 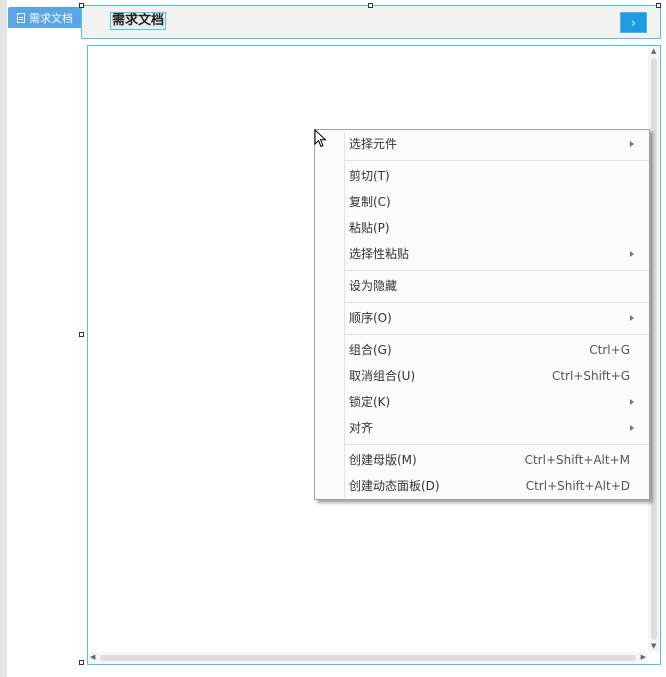 What do you see at coordinates (653, 51) in the screenshot?
I see `scroll-up-icon: ▲` at bounding box center [653, 51].